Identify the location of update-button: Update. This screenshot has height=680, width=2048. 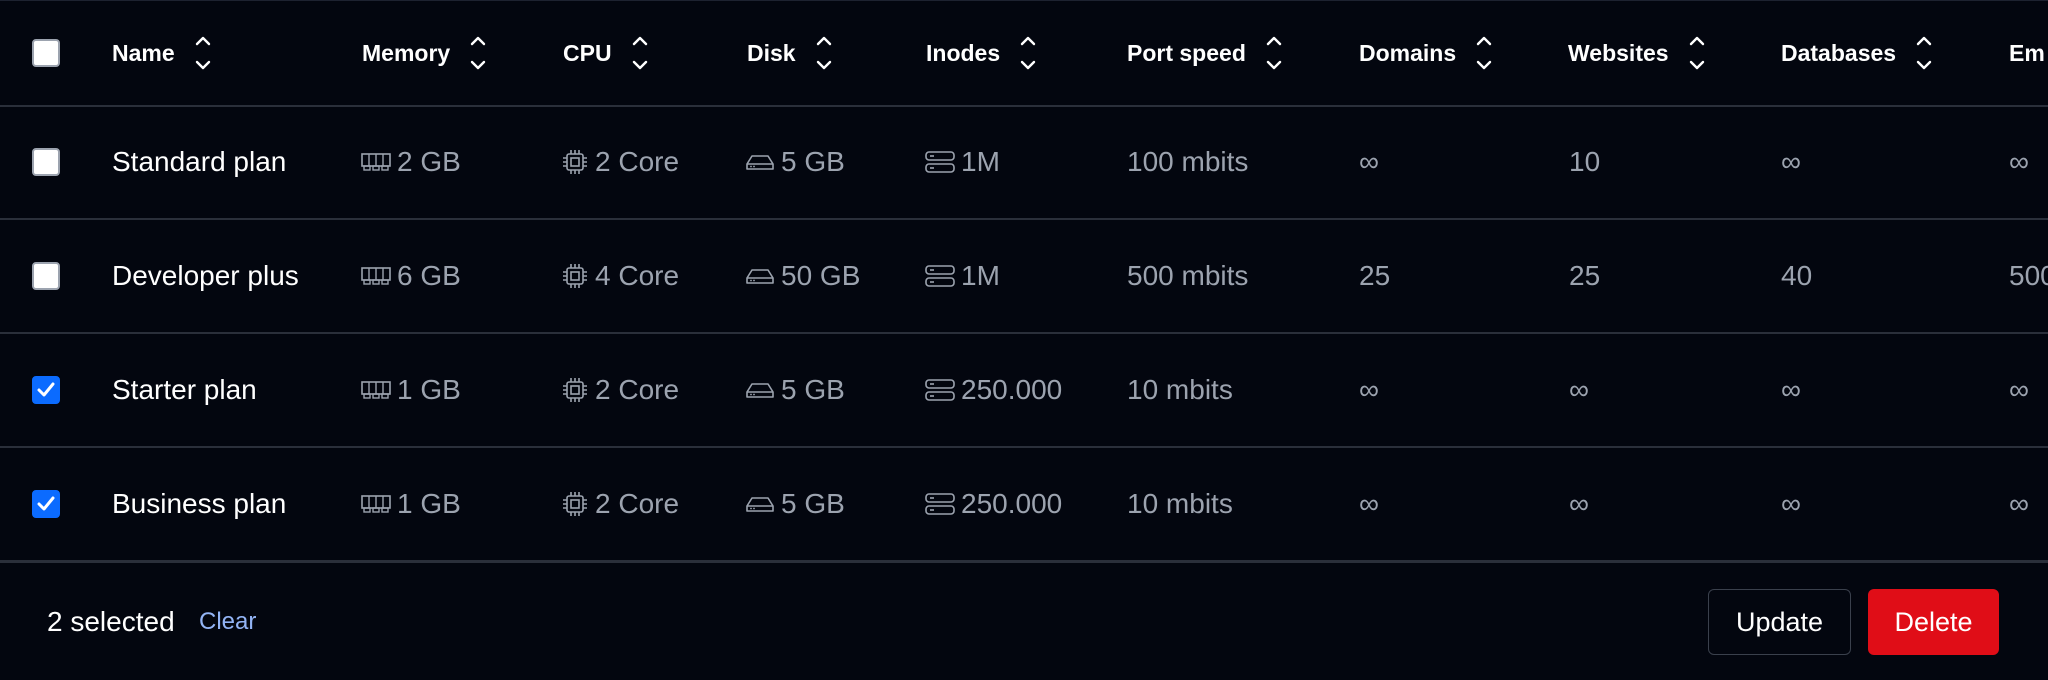
(1779, 622).